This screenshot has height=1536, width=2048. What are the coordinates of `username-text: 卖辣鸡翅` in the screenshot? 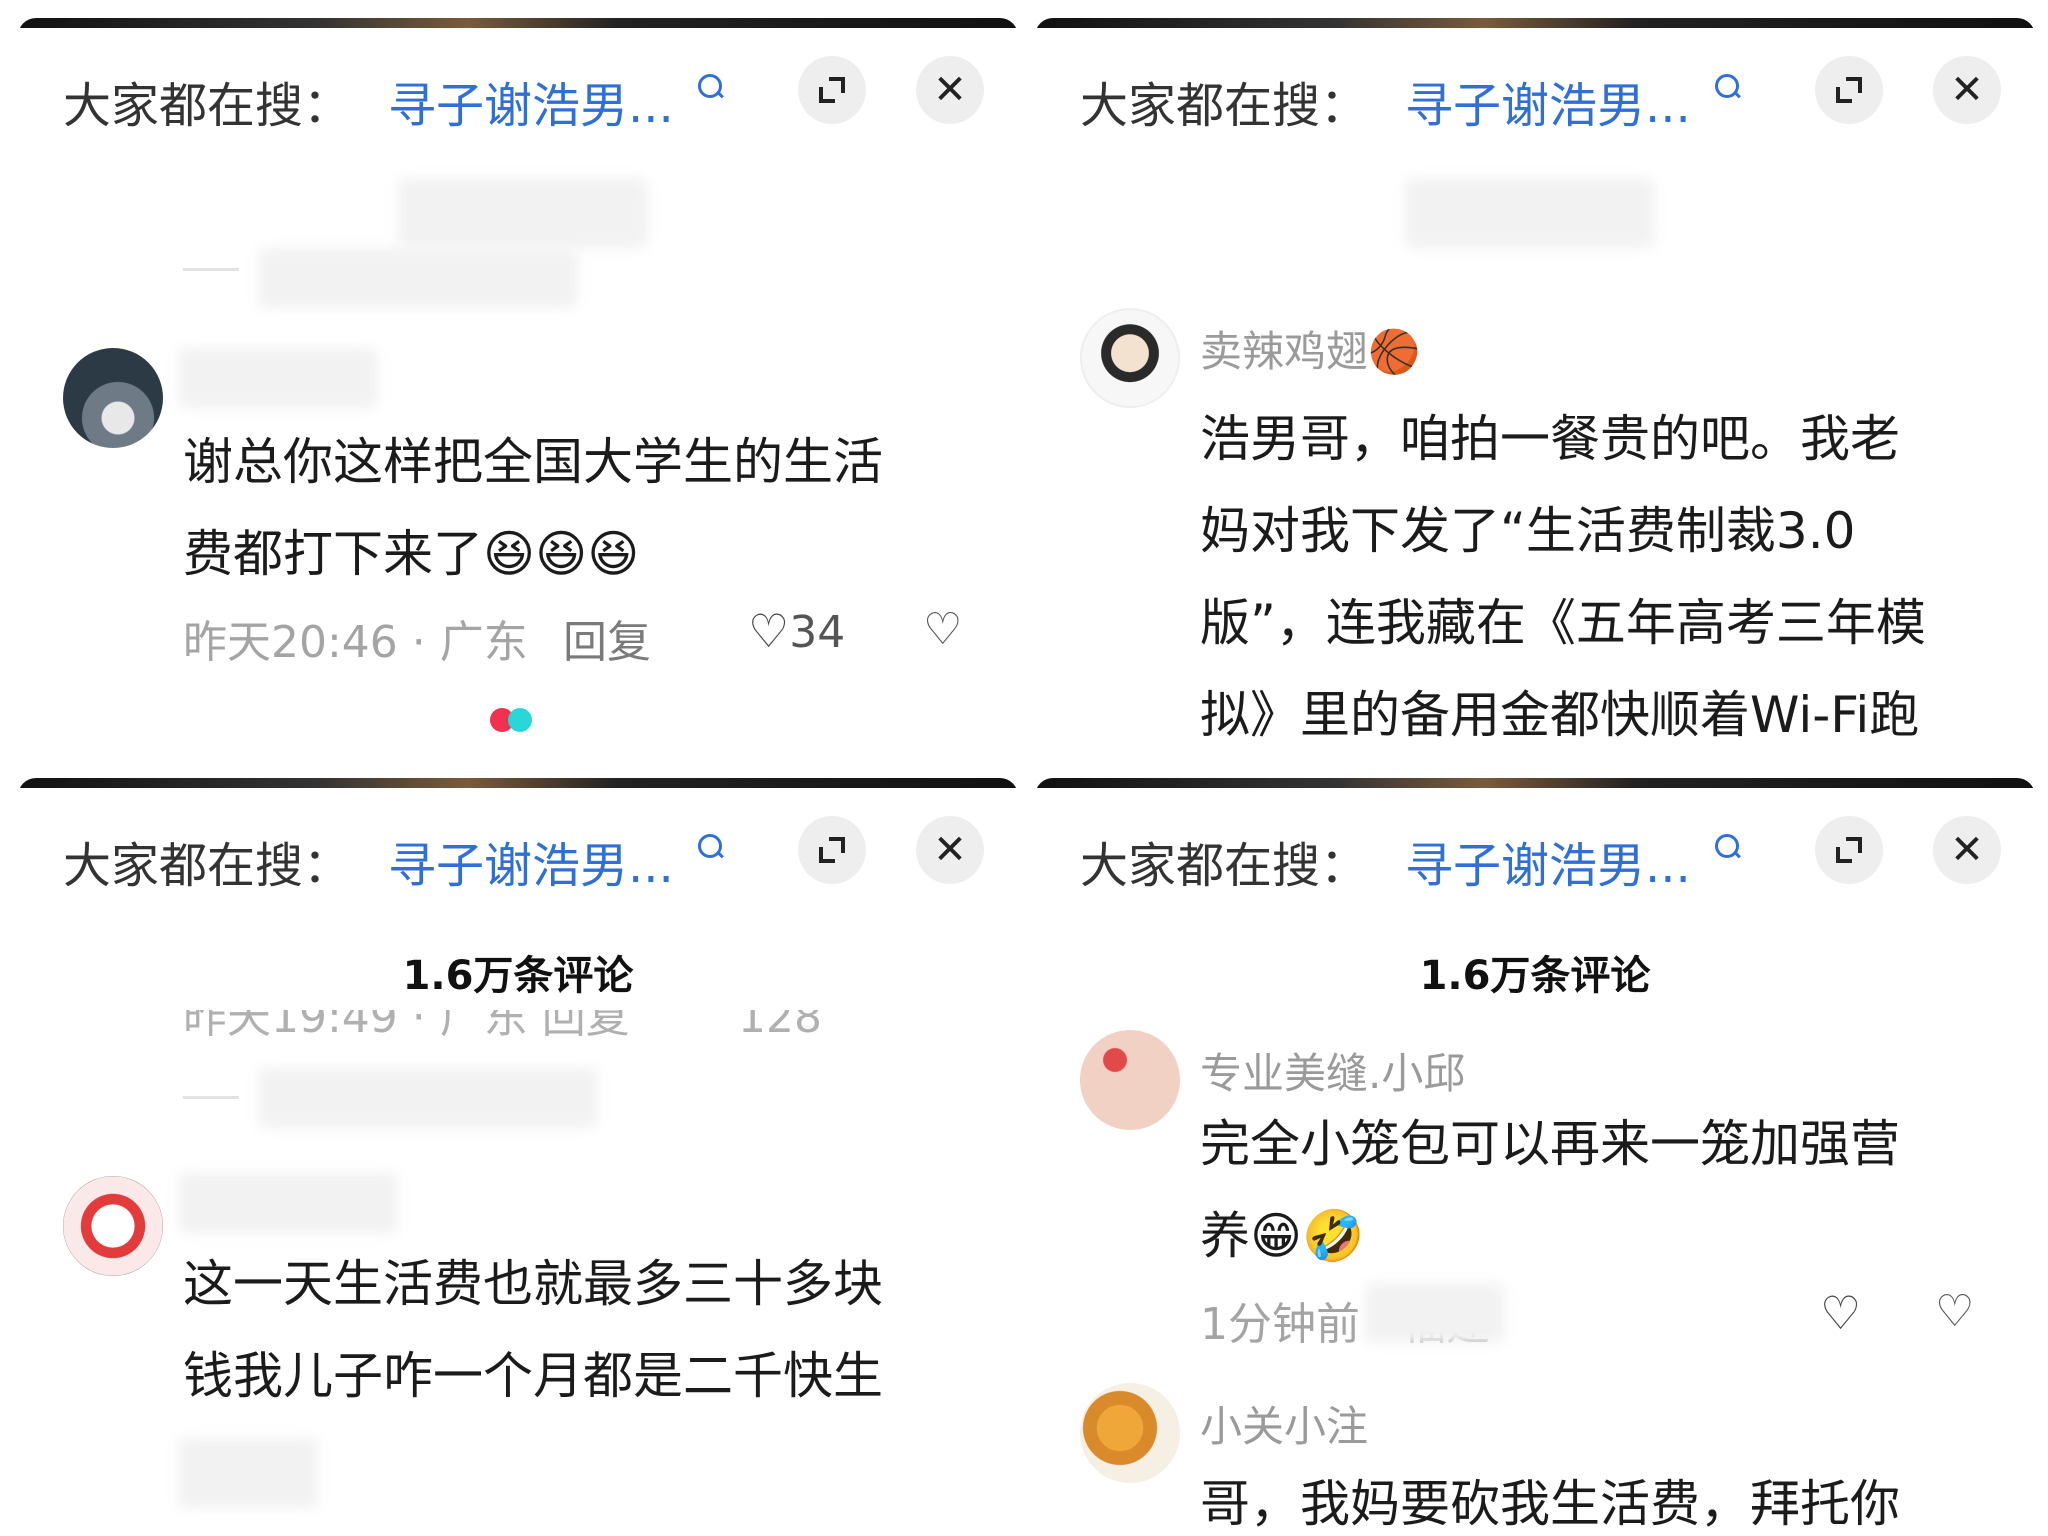 It's located at (1284, 351).